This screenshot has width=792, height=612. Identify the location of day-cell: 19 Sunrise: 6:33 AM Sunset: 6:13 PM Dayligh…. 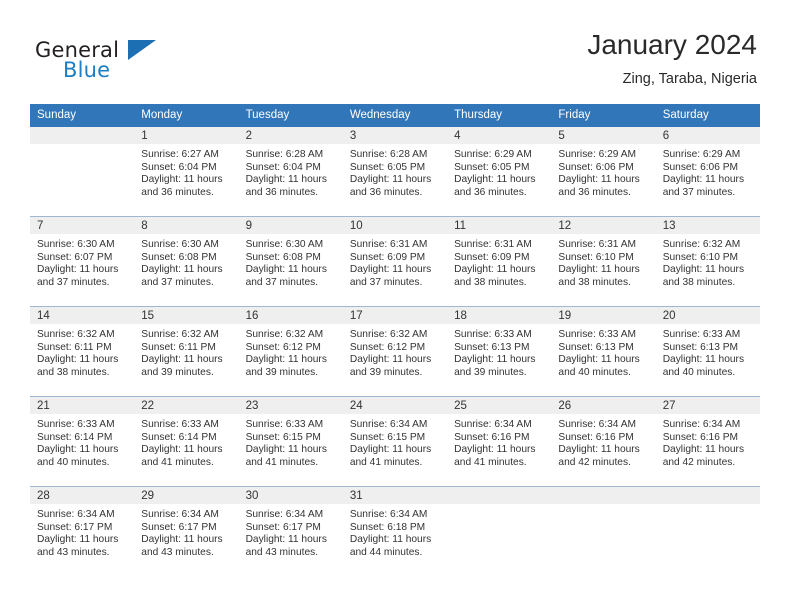
(603, 351).